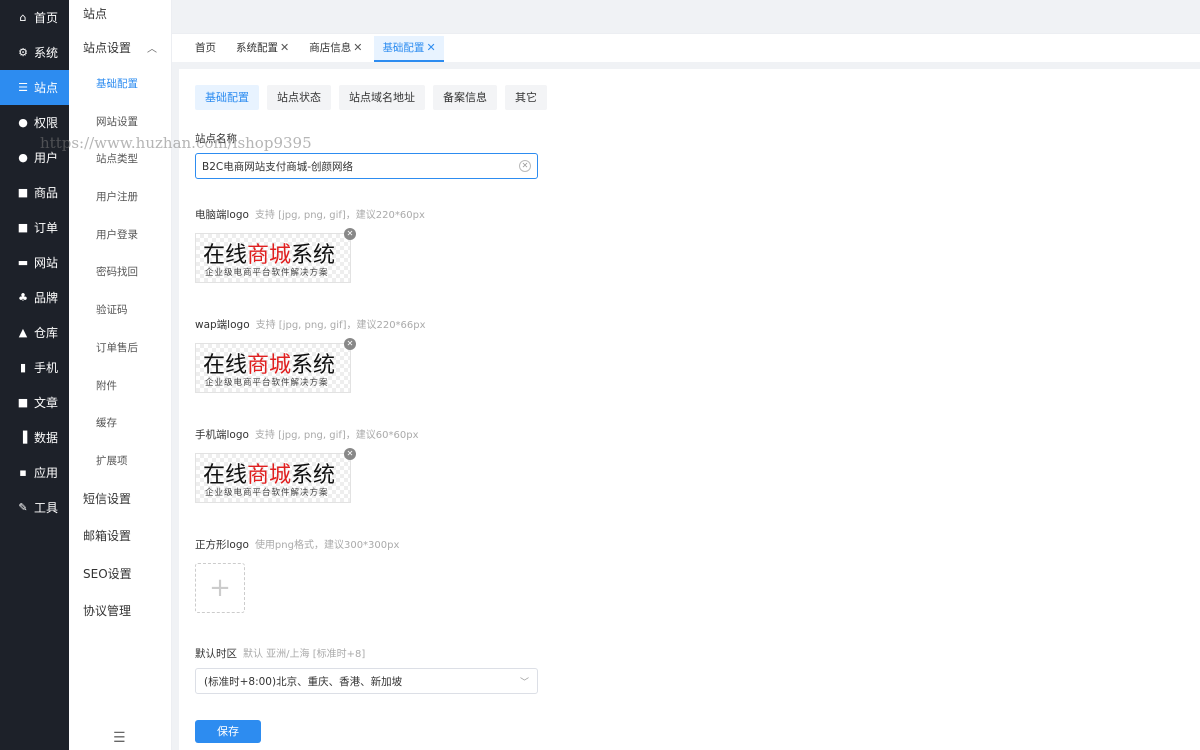 The image size is (1200, 750). I want to click on sidebar-title: 站点, so click(95, 14).